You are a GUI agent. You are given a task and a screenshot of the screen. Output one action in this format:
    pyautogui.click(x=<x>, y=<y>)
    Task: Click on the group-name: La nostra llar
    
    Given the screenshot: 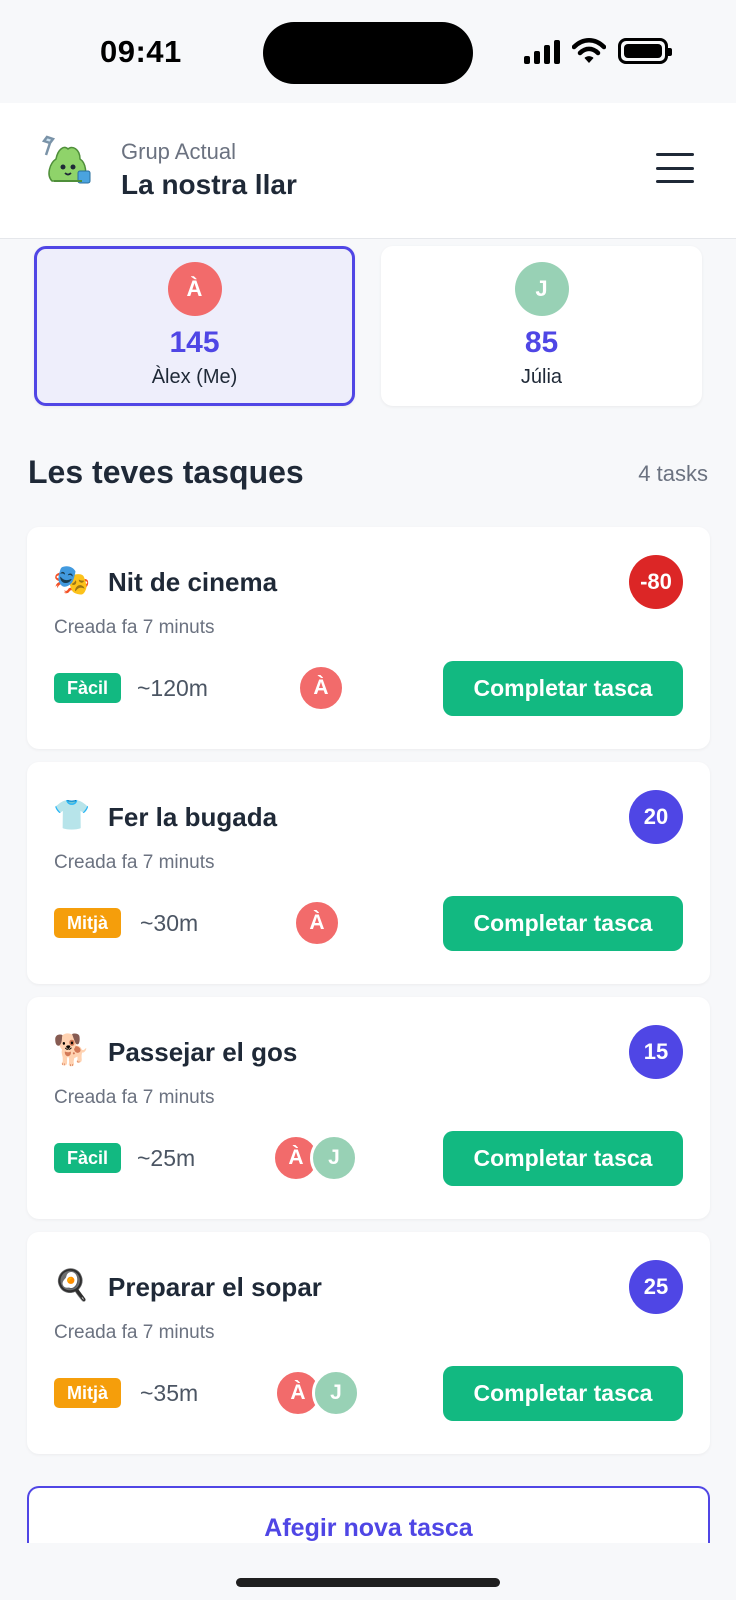 What is the action you would take?
    pyautogui.click(x=209, y=184)
    